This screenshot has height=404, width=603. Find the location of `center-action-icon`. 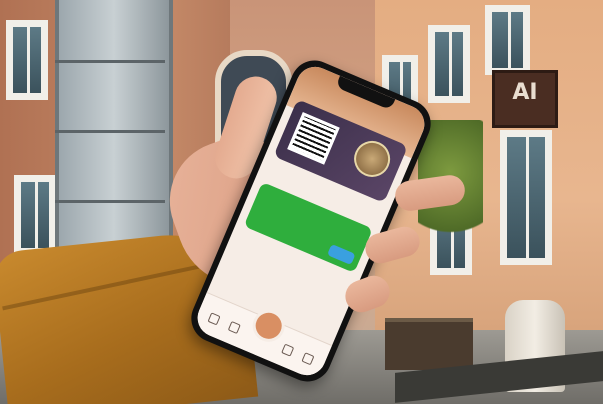

center-action-icon is located at coordinates (268, 325).